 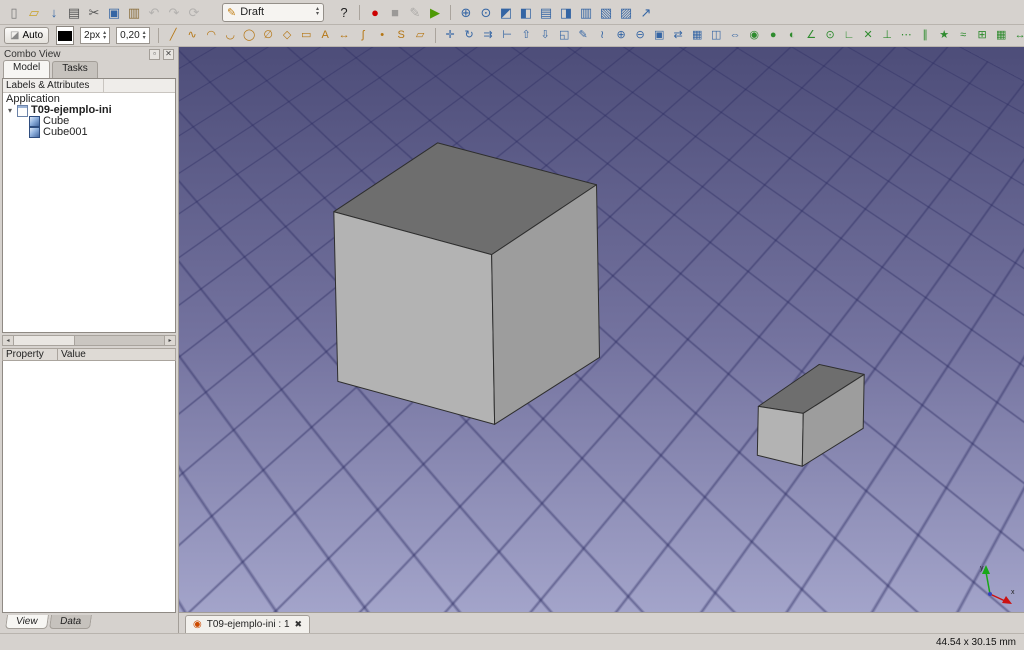 What do you see at coordinates (375, 12) in the screenshot?
I see `macro-record-button: ●` at bounding box center [375, 12].